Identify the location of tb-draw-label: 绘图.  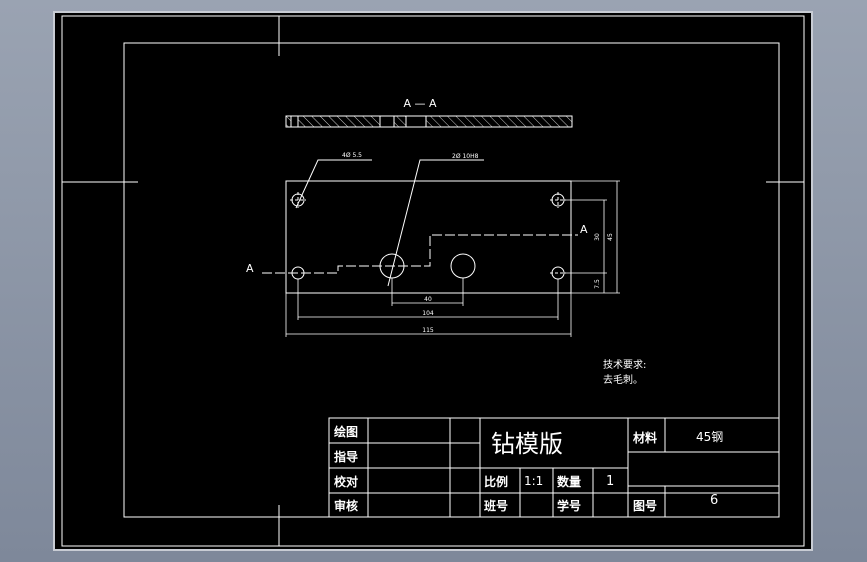
(346, 431).